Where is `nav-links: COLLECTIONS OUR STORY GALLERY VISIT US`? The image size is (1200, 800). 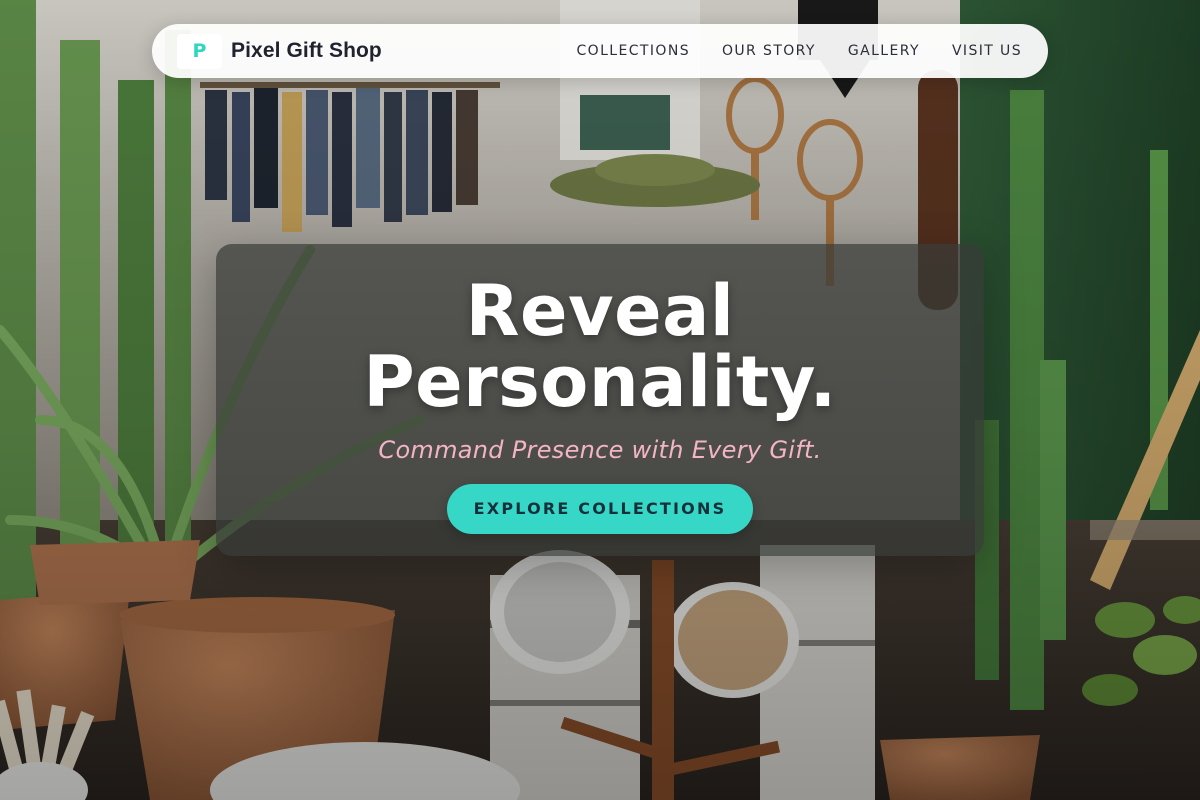 nav-links: COLLECTIONS OUR STORY GALLERY VISIT US is located at coordinates (800, 51).